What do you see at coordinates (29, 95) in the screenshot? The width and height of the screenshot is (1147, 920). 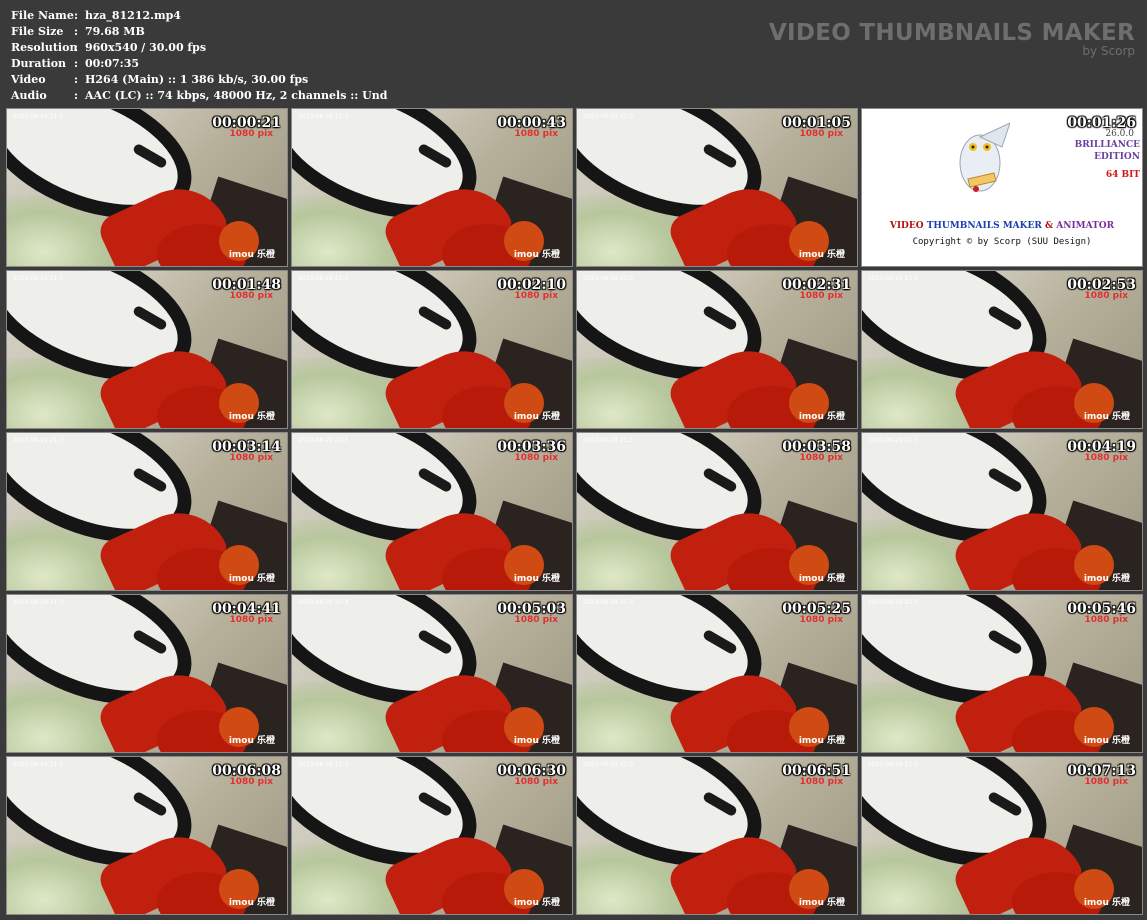 I see `info-key: Audio` at bounding box center [29, 95].